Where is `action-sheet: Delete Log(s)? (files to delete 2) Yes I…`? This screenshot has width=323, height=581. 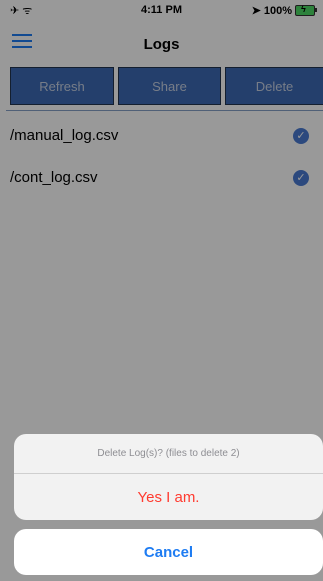 action-sheet: Delete Log(s)? (files to delete 2) Yes I… is located at coordinates (168, 477).